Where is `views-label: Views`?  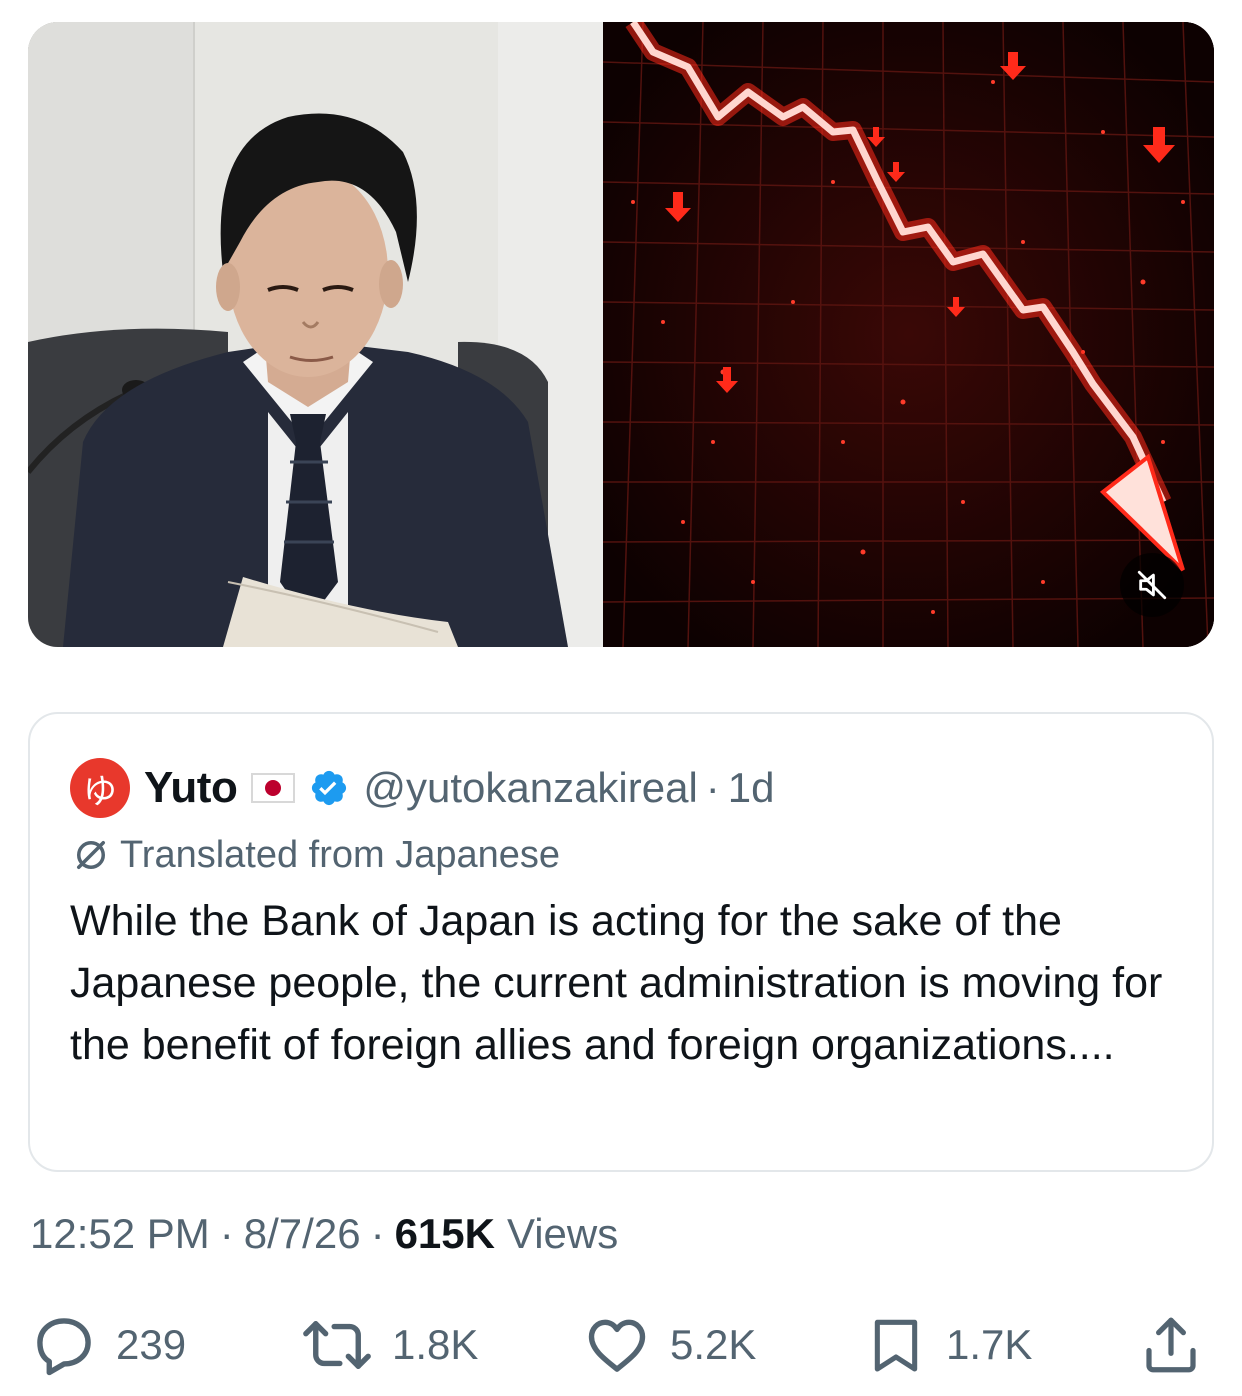
views-label: Views is located at coordinates (562, 1233).